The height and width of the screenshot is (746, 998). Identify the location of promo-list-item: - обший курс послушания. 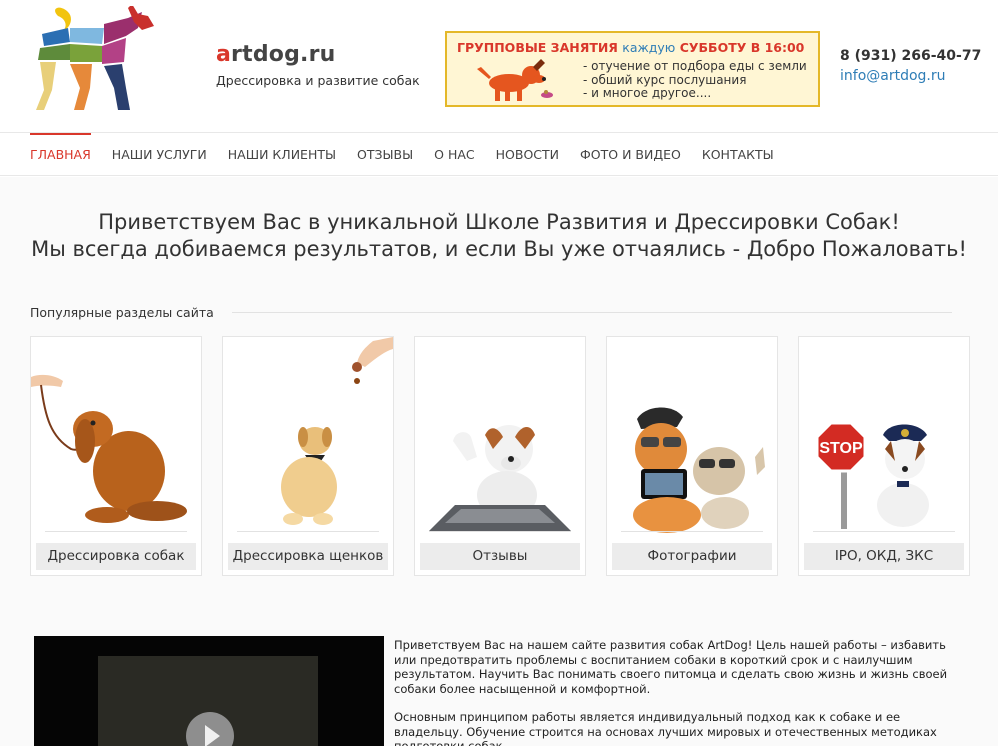
(665, 79).